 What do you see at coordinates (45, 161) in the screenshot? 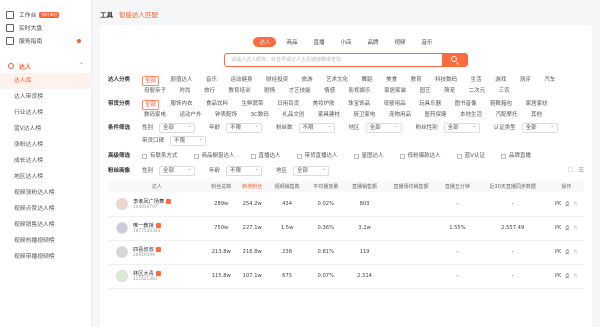
I see `sidebar-item: 成长达人榜` at bounding box center [45, 161].